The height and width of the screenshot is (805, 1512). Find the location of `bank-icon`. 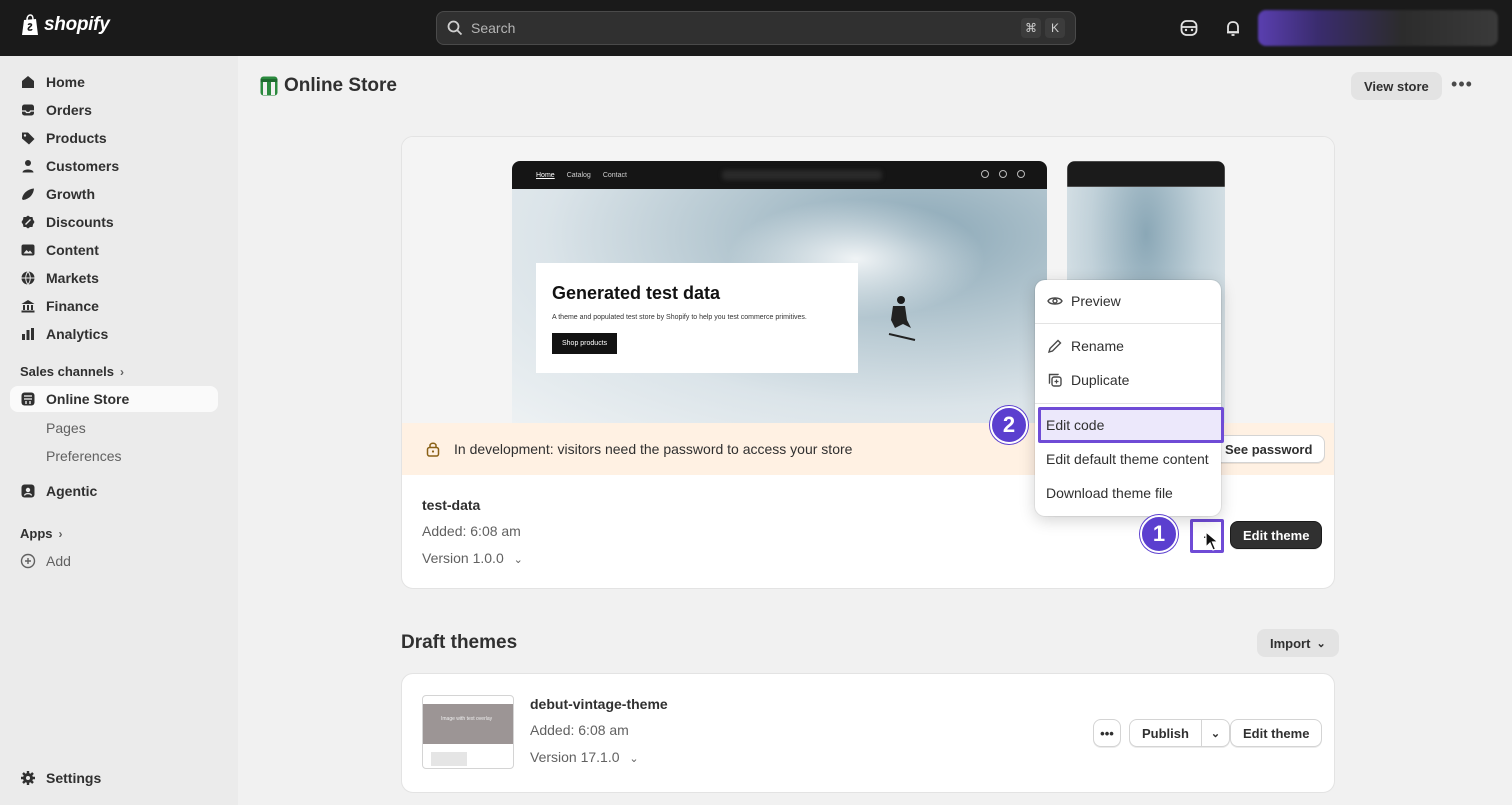

bank-icon is located at coordinates (28, 306).